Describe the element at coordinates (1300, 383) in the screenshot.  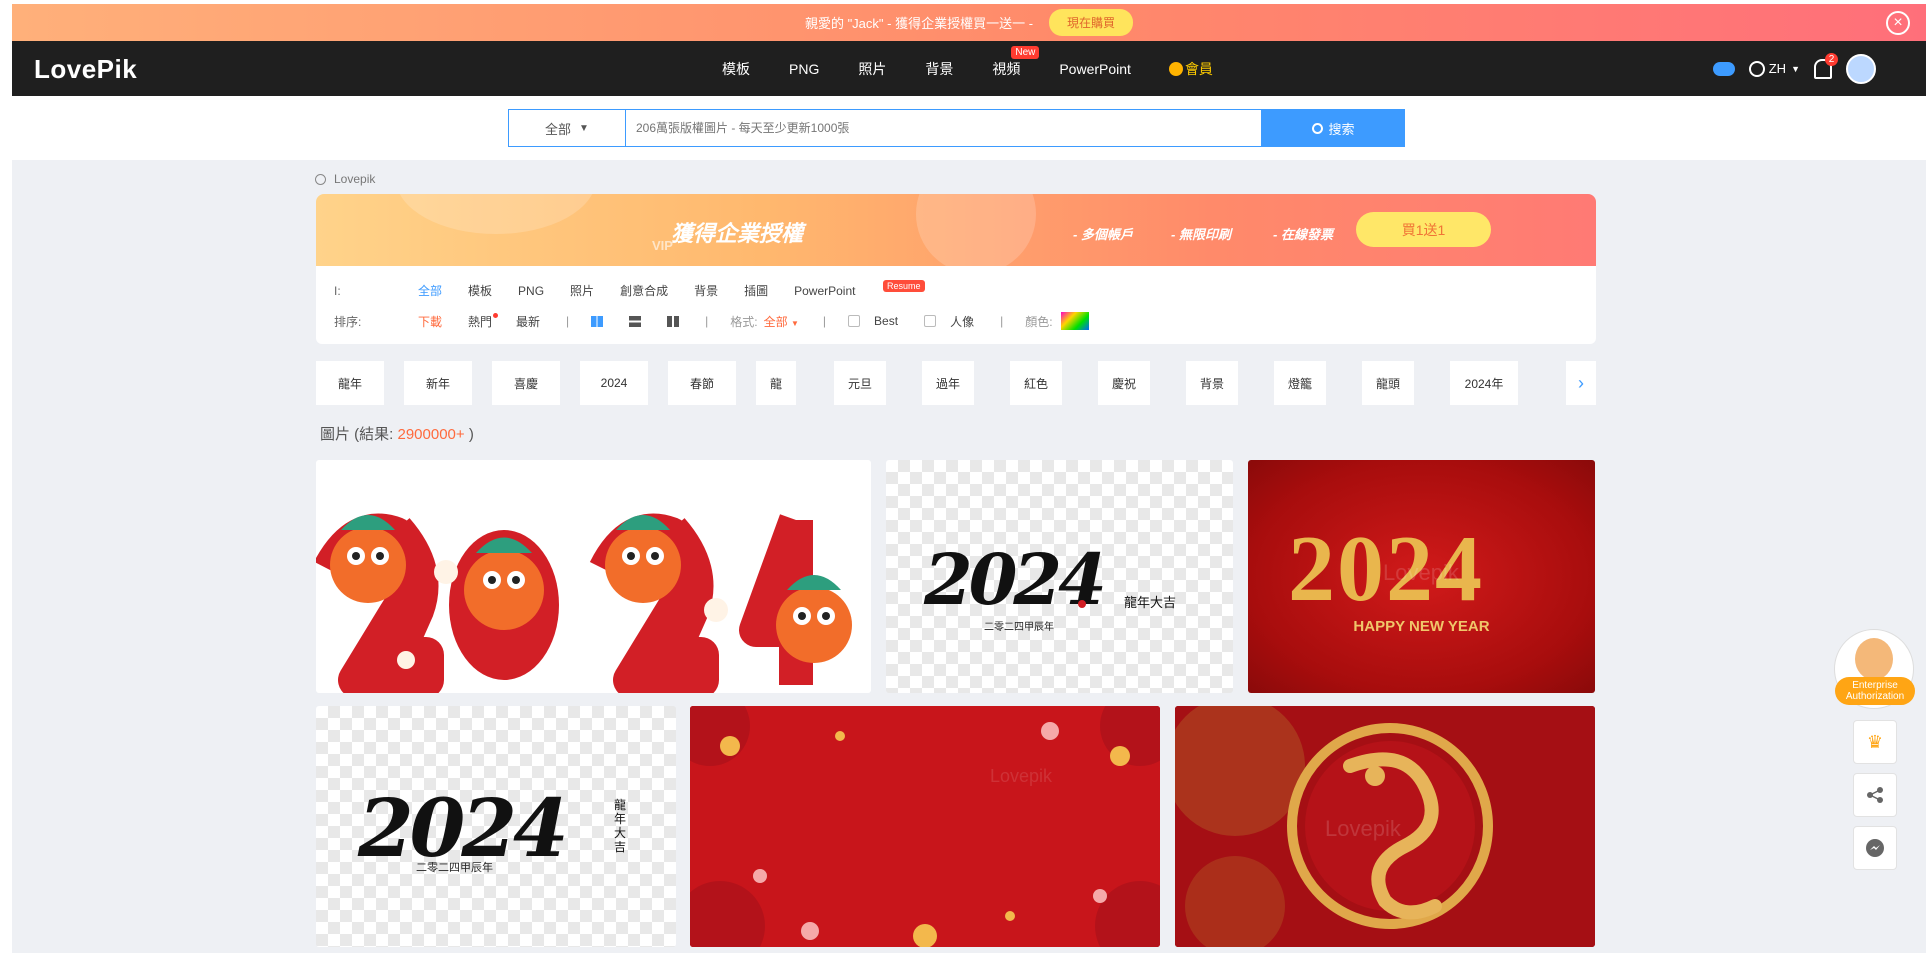
I see `tag-item: 燈籠` at that location.